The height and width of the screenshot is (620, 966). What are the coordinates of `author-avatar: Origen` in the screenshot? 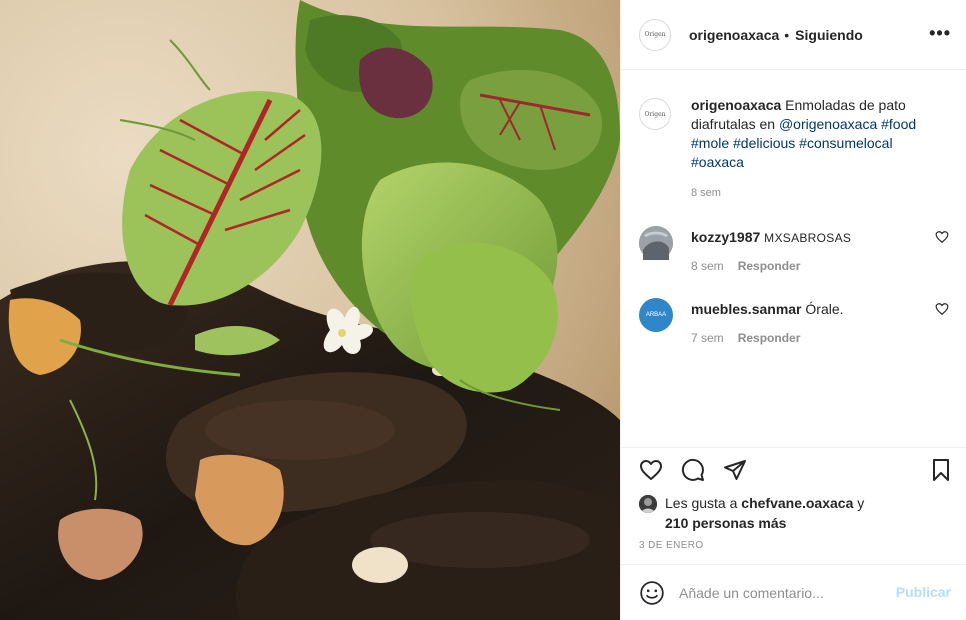 It's located at (655, 34).